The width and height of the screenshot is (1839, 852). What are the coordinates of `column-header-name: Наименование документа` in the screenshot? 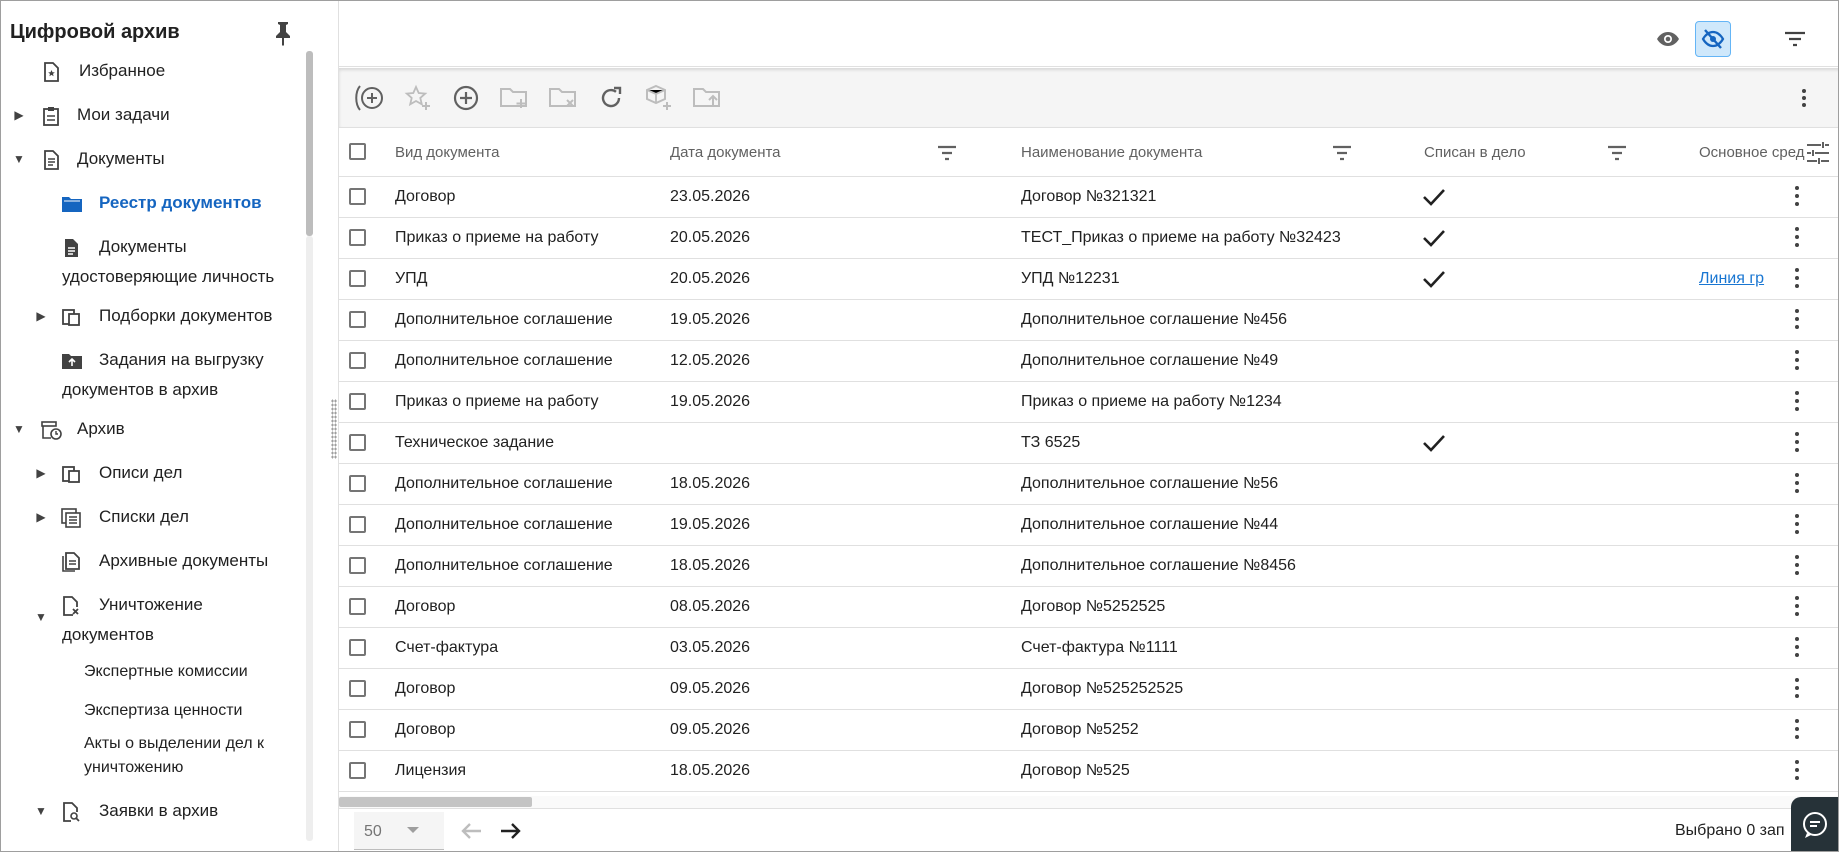 It's located at (1111, 152).